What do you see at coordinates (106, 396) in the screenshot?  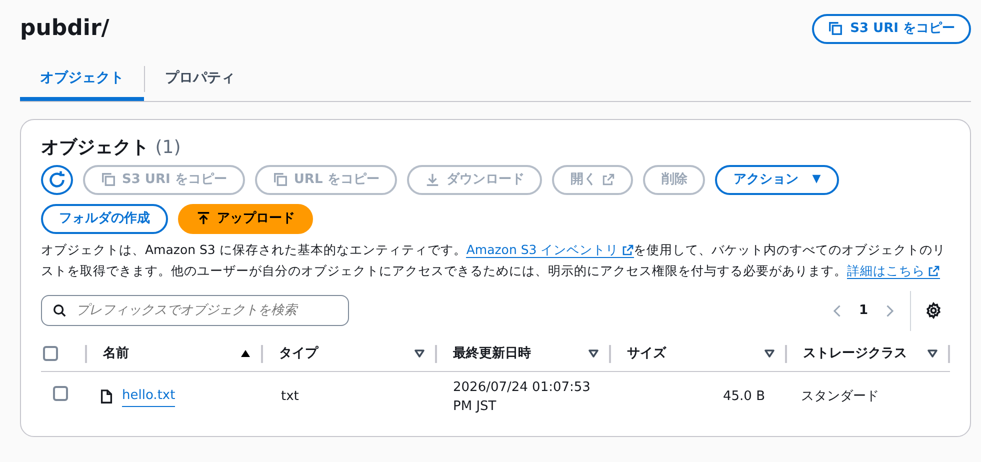 I see `file-icon` at bounding box center [106, 396].